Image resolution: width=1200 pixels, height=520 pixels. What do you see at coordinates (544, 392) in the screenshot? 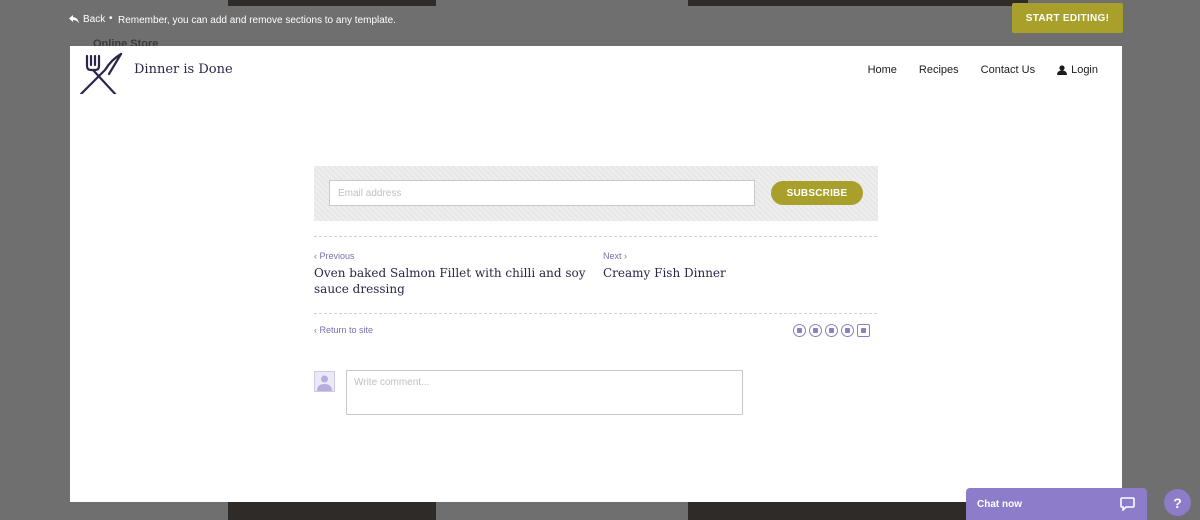
I see `comment-input` at bounding box center [544, 392].